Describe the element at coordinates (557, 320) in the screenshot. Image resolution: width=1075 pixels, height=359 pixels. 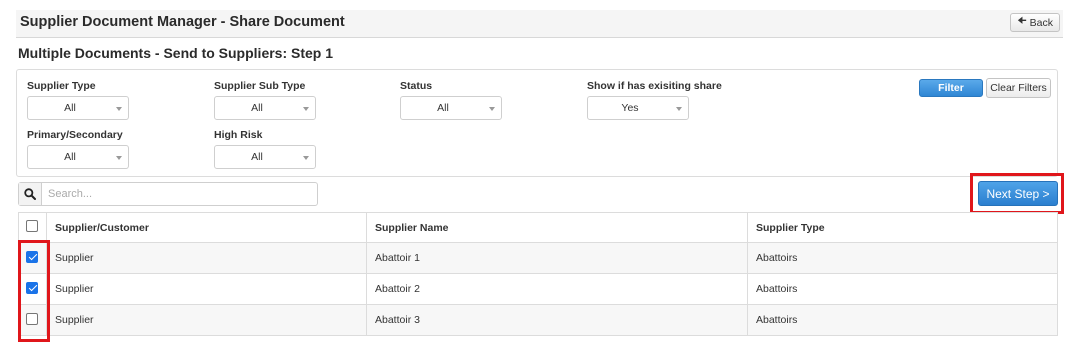
I see `cell-supplier-name: Abattoir 3` at that location.